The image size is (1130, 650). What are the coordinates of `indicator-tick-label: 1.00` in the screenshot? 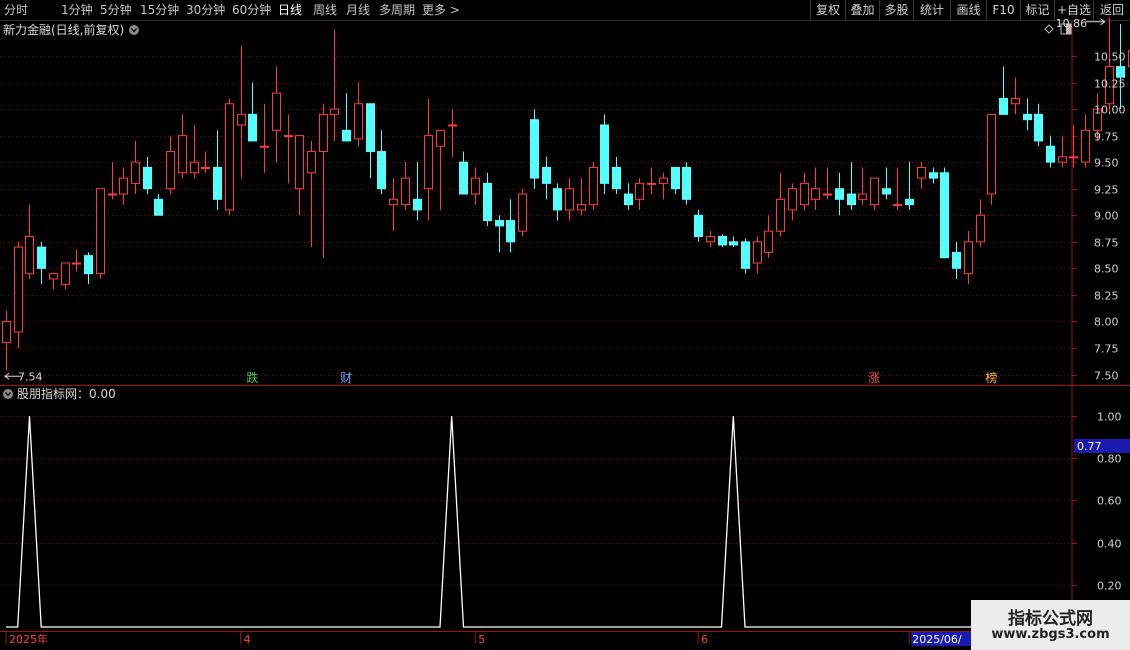 It's located at (1109, 417).